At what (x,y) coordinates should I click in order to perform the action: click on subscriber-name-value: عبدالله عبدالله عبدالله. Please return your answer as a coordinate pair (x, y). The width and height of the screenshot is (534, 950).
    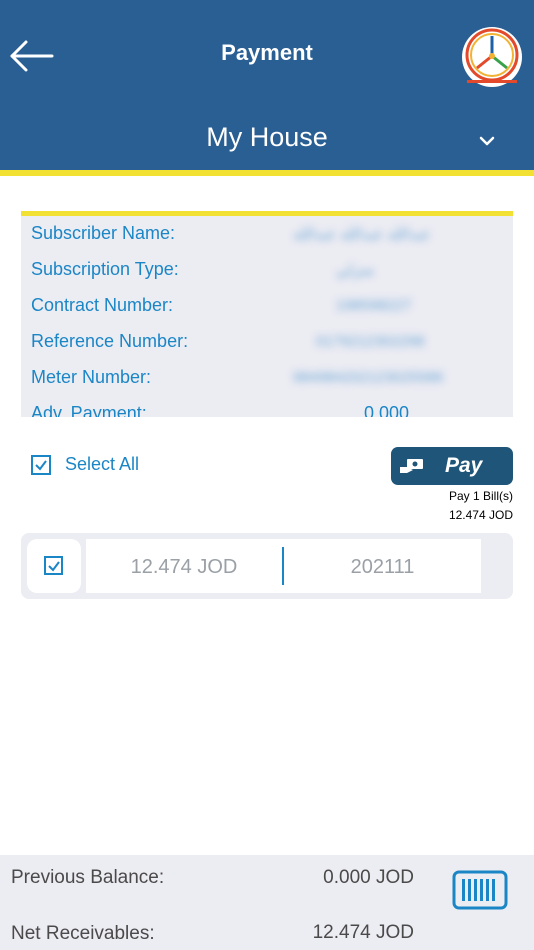
    Looking at the image, I should click on (362, 234).